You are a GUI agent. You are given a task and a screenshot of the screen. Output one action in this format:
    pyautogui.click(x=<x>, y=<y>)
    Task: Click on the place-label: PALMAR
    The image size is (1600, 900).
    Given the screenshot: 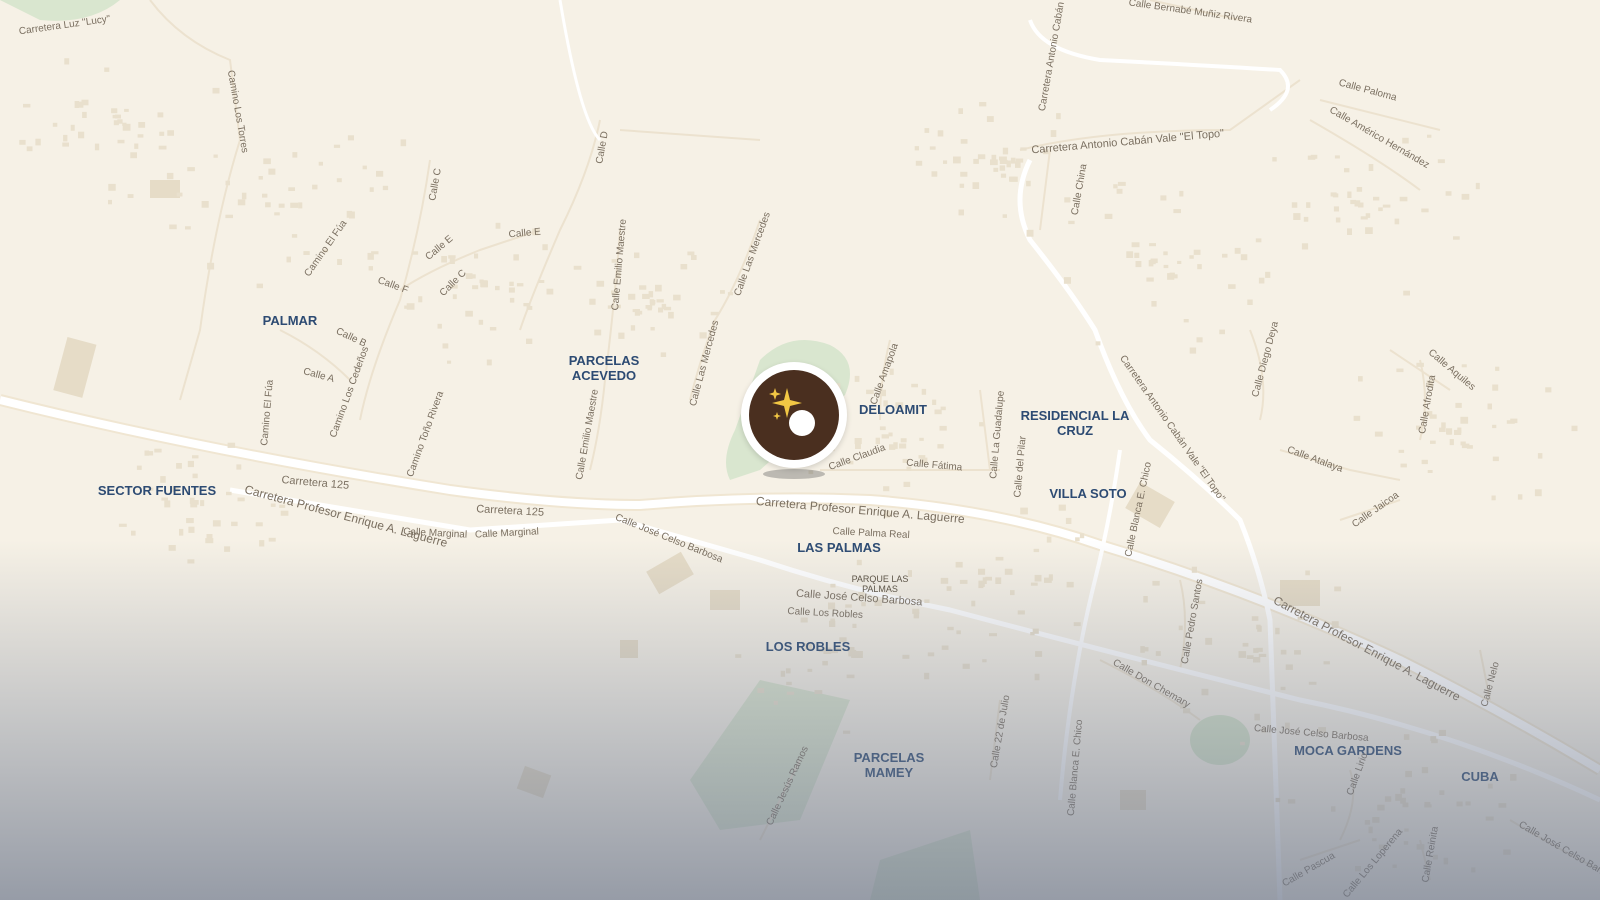 What is the action you would take?
    pyautogui.click(x=290, y=320)
    